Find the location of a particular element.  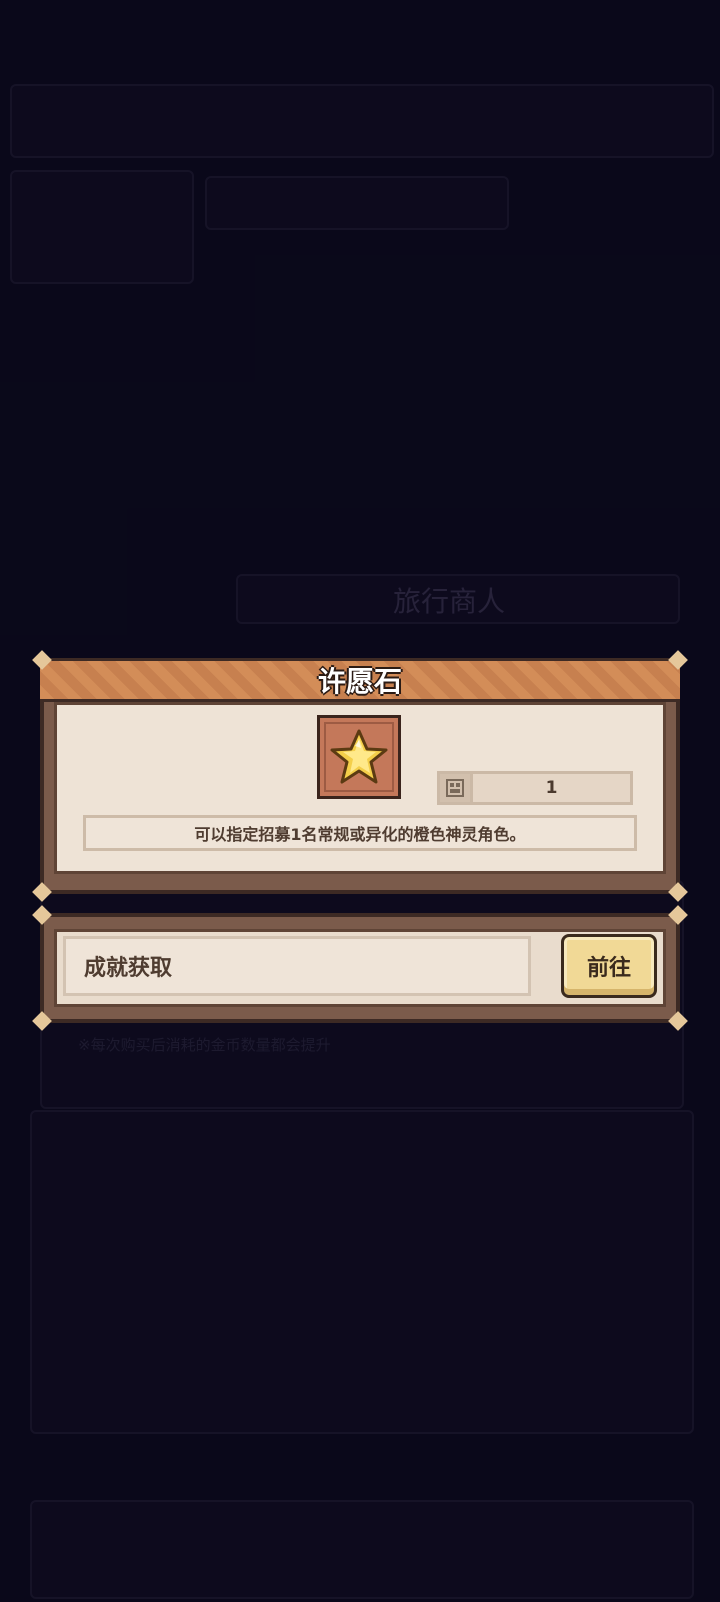

owned-count-box: 1 is located at coordinates (535, 788).